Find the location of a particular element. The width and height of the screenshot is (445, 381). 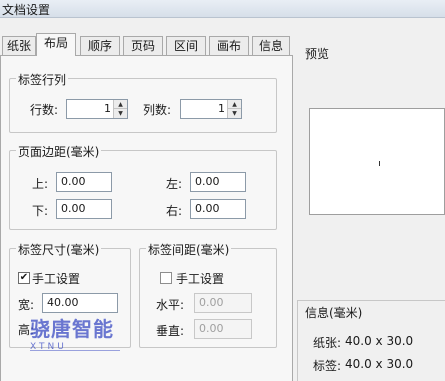

preview-canvas is located at coordinates (377, 161).